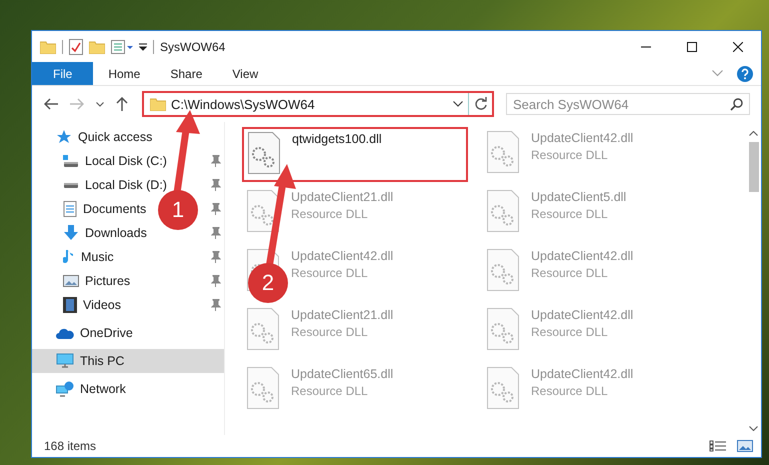  Describe the element at coordinates (64, 137) in the screenshot. I see `star-icon` at that location.